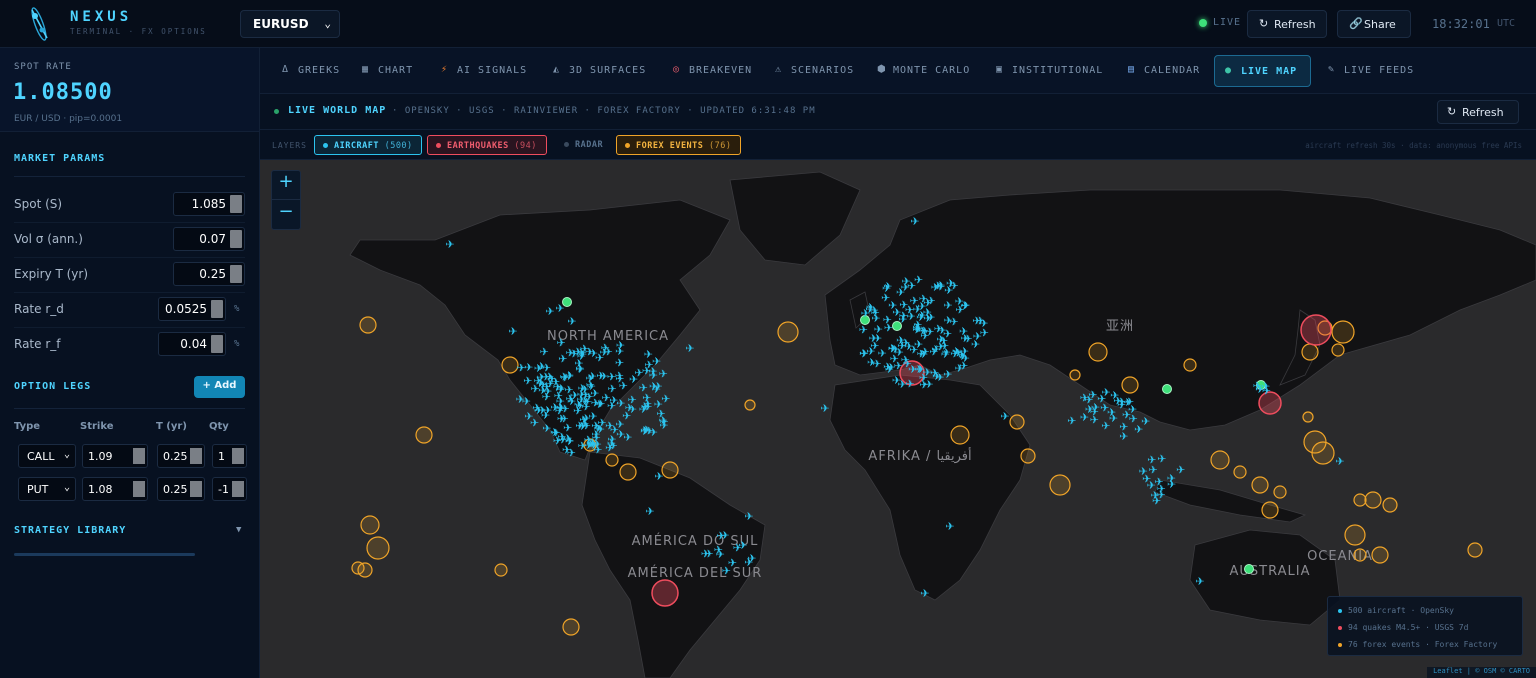 The height and width of the screenshot is (678, 1536). I want to click on leg-qty-input: -1, so click(229, 489).